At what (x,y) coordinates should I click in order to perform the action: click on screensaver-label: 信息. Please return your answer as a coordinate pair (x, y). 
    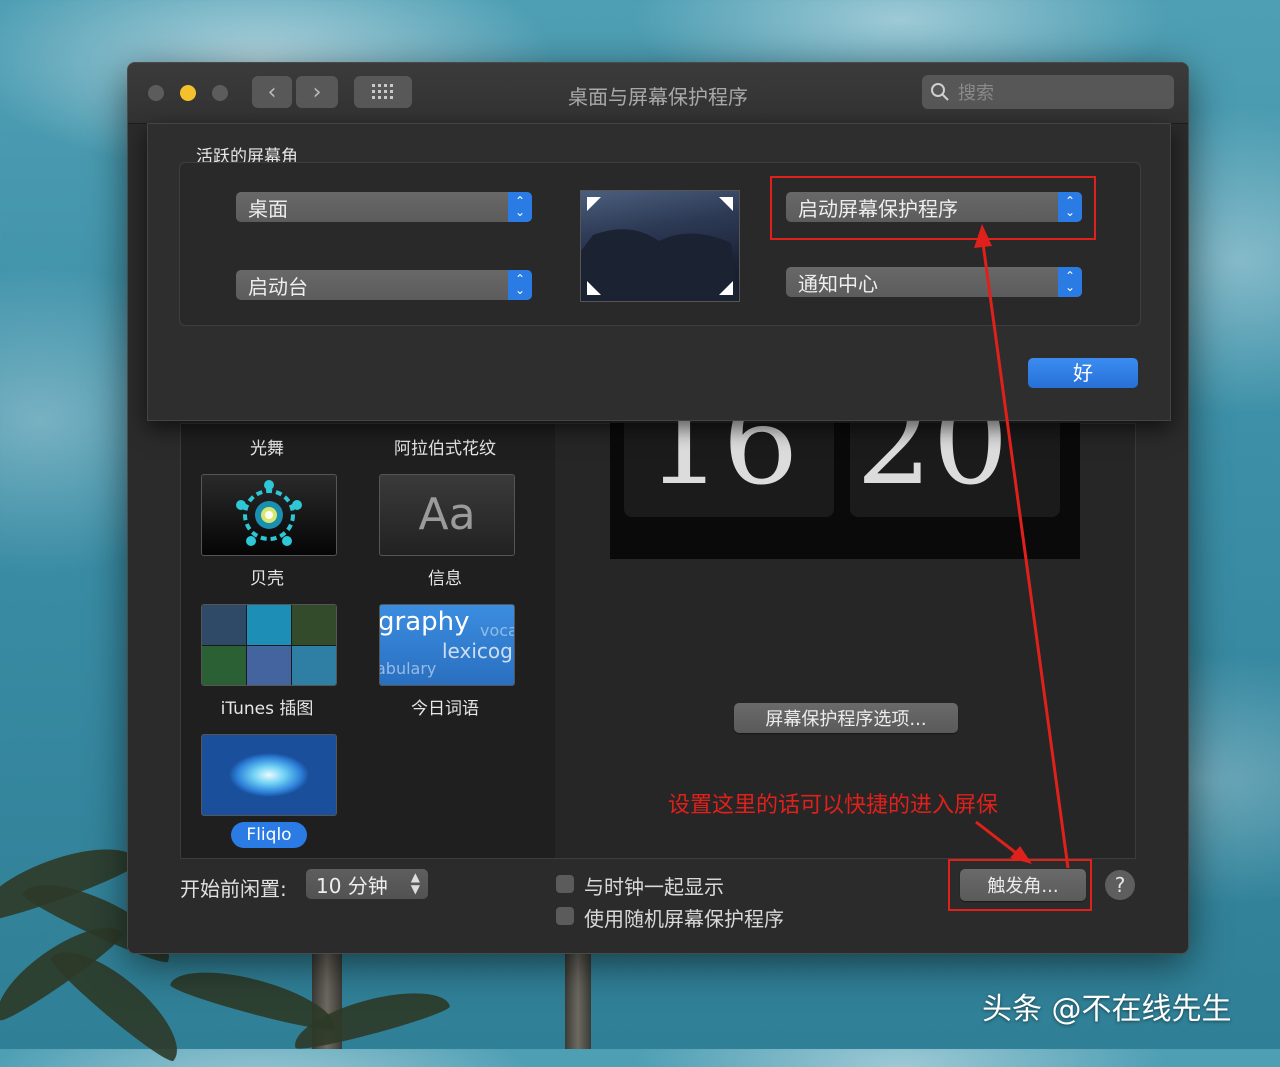
    Looking at the image, I should click on (445, 579).